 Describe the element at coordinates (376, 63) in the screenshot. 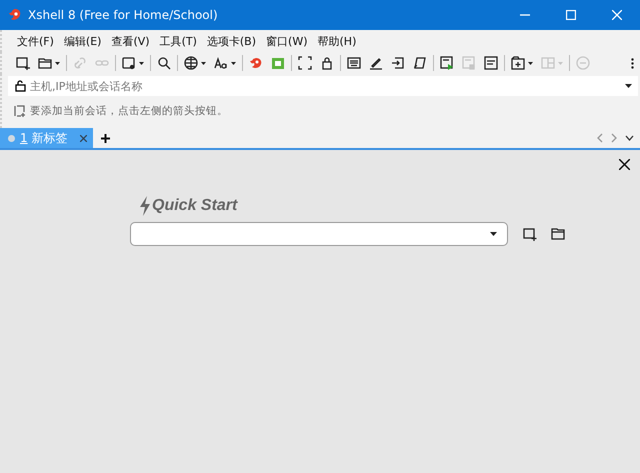

I see `pen-icon` at that location.